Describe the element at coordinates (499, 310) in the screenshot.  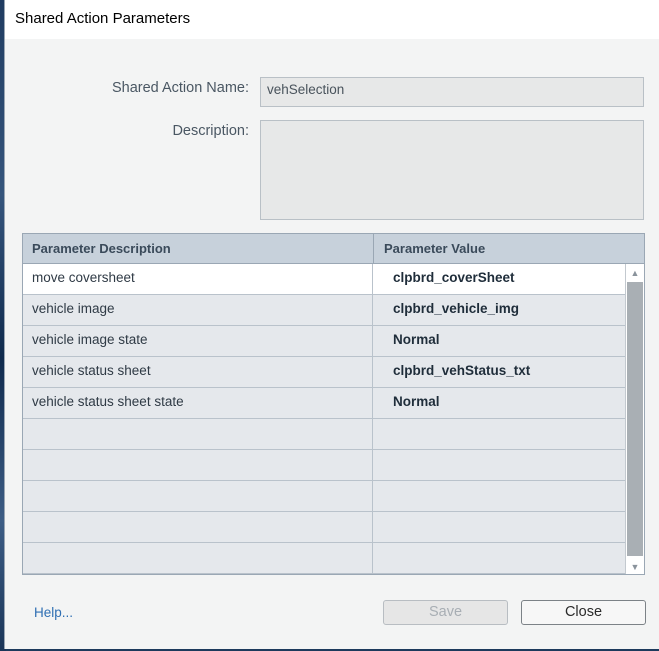
I see `parameter-value-cell: clpbrd_vehicle_img` at that location.